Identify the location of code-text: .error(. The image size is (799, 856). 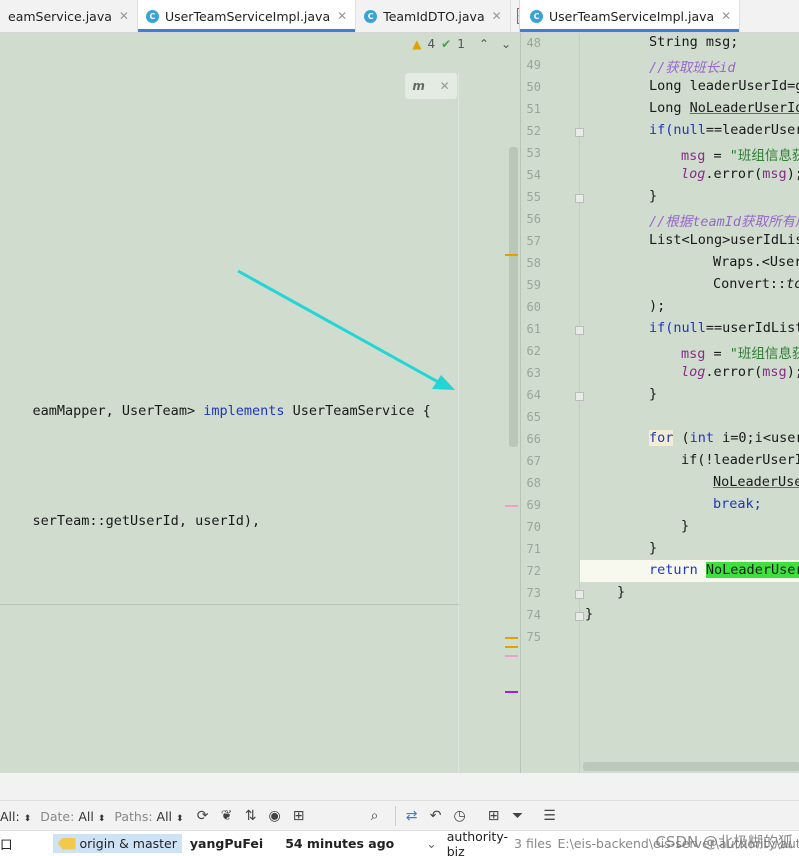
(733, 372).